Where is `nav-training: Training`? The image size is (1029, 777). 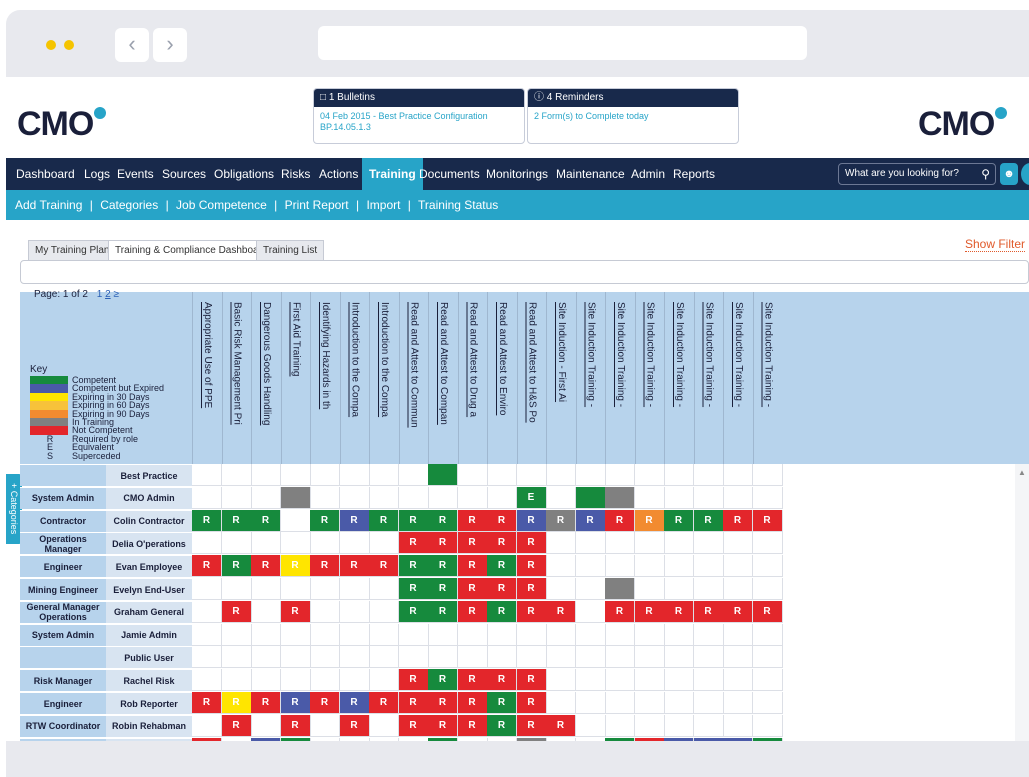 nav-training: Training is located at coordinates (392, 174).